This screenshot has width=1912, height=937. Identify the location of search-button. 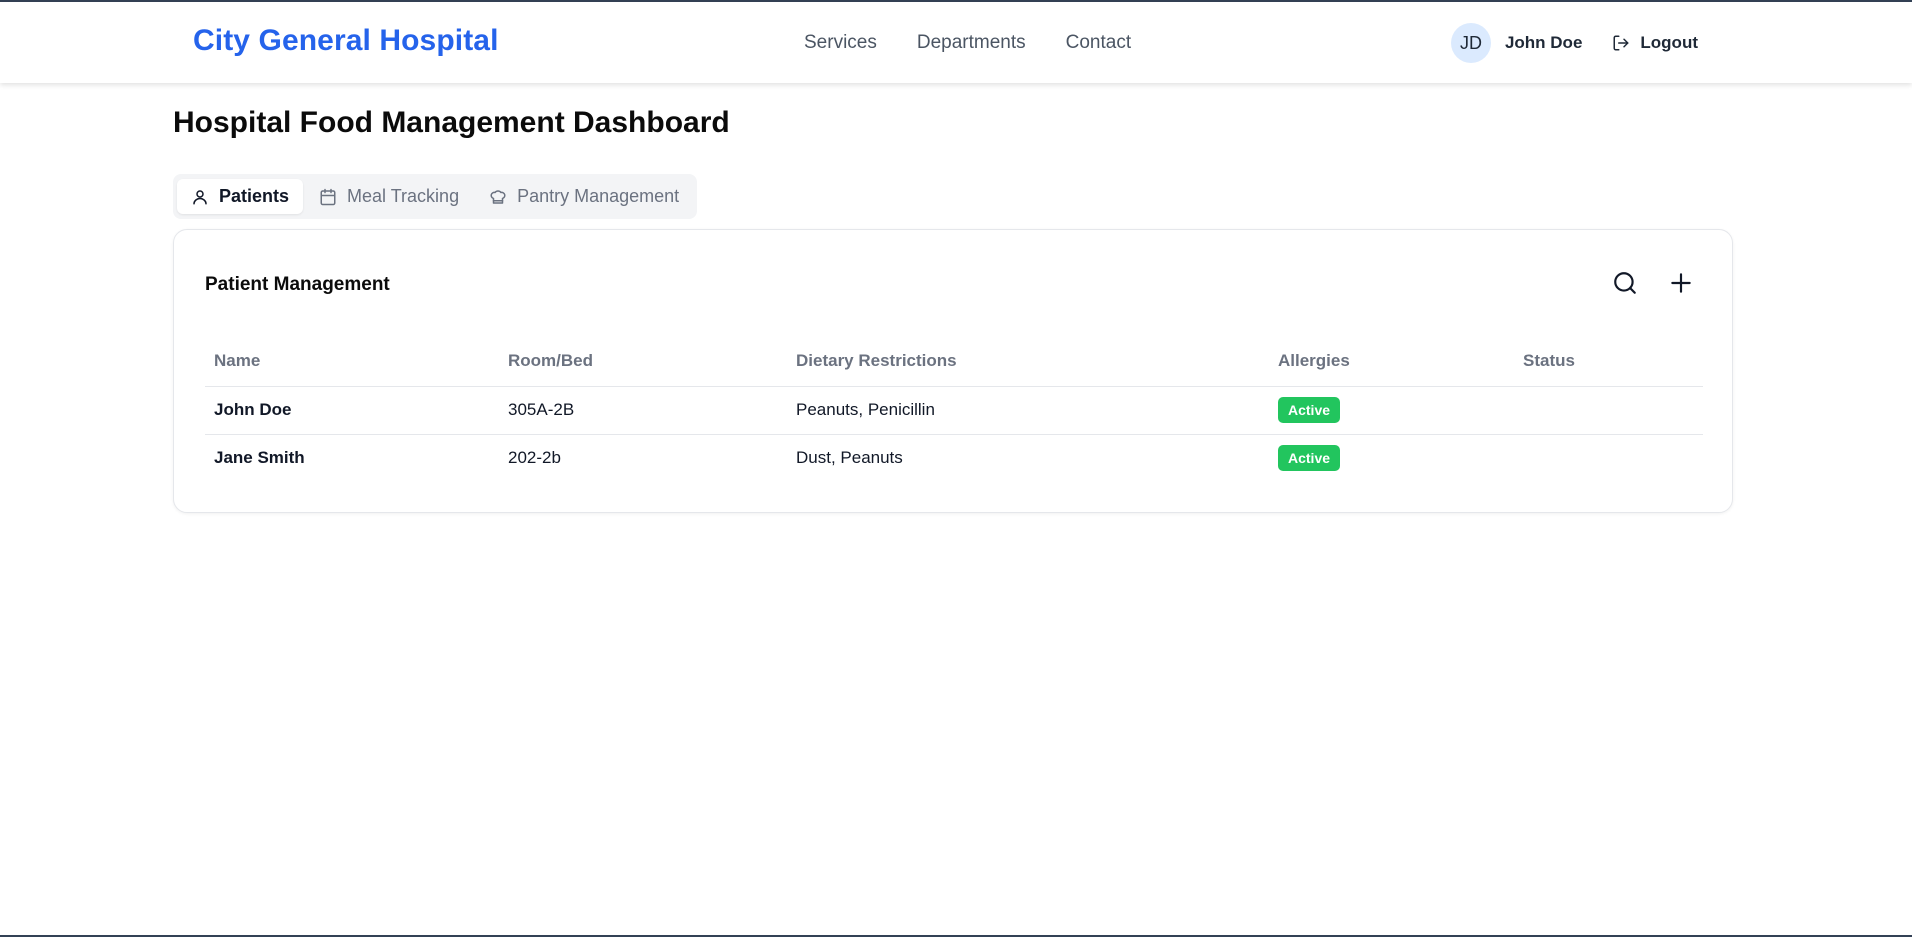
(1625, 283).